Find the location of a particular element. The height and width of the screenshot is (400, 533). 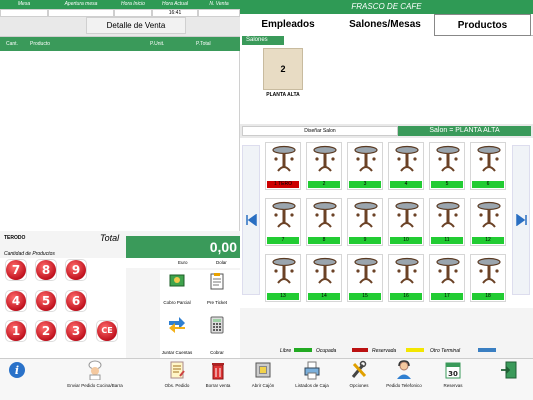

table-cell: 14 is located at coordinates (324, 278).